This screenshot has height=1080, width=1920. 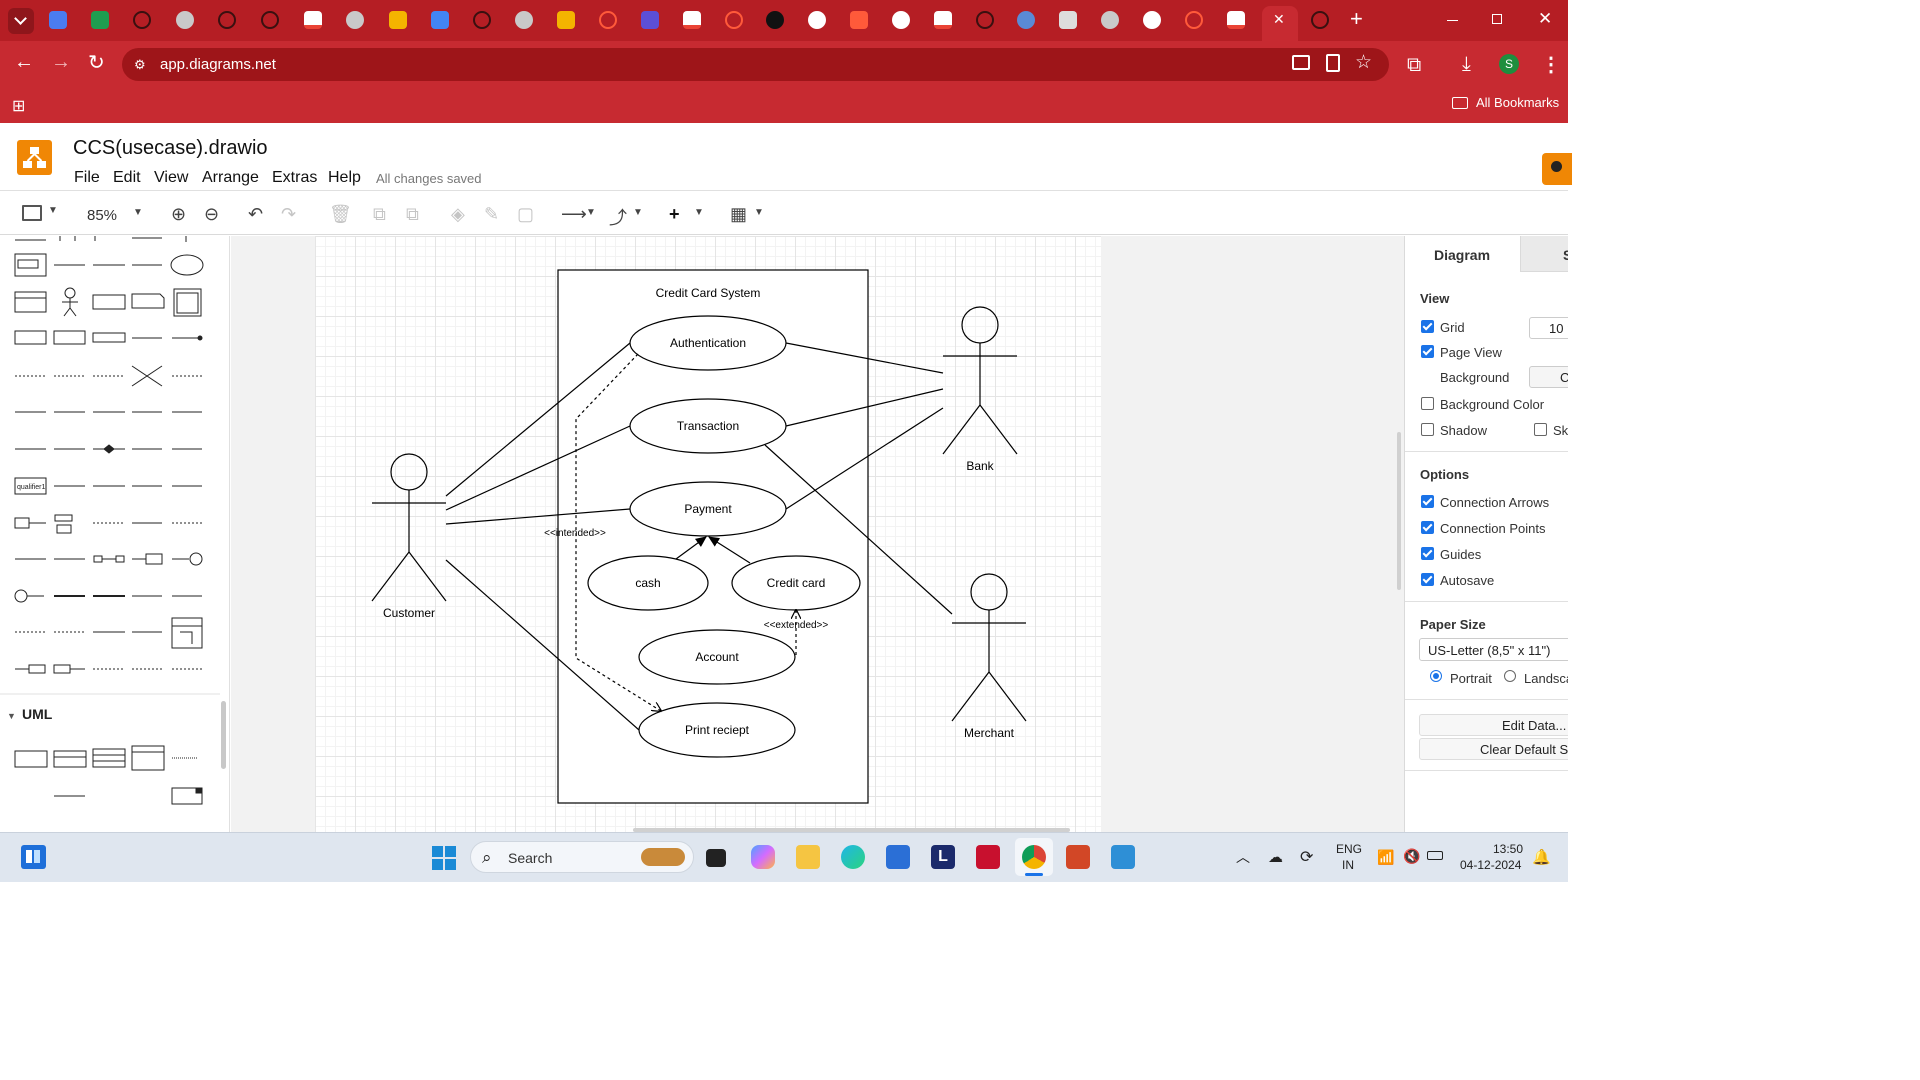 What do you see at coordinates (980, 466) in the screenshot?
I see `actor-label-bank: Bank` at bounding box center [980, 466].